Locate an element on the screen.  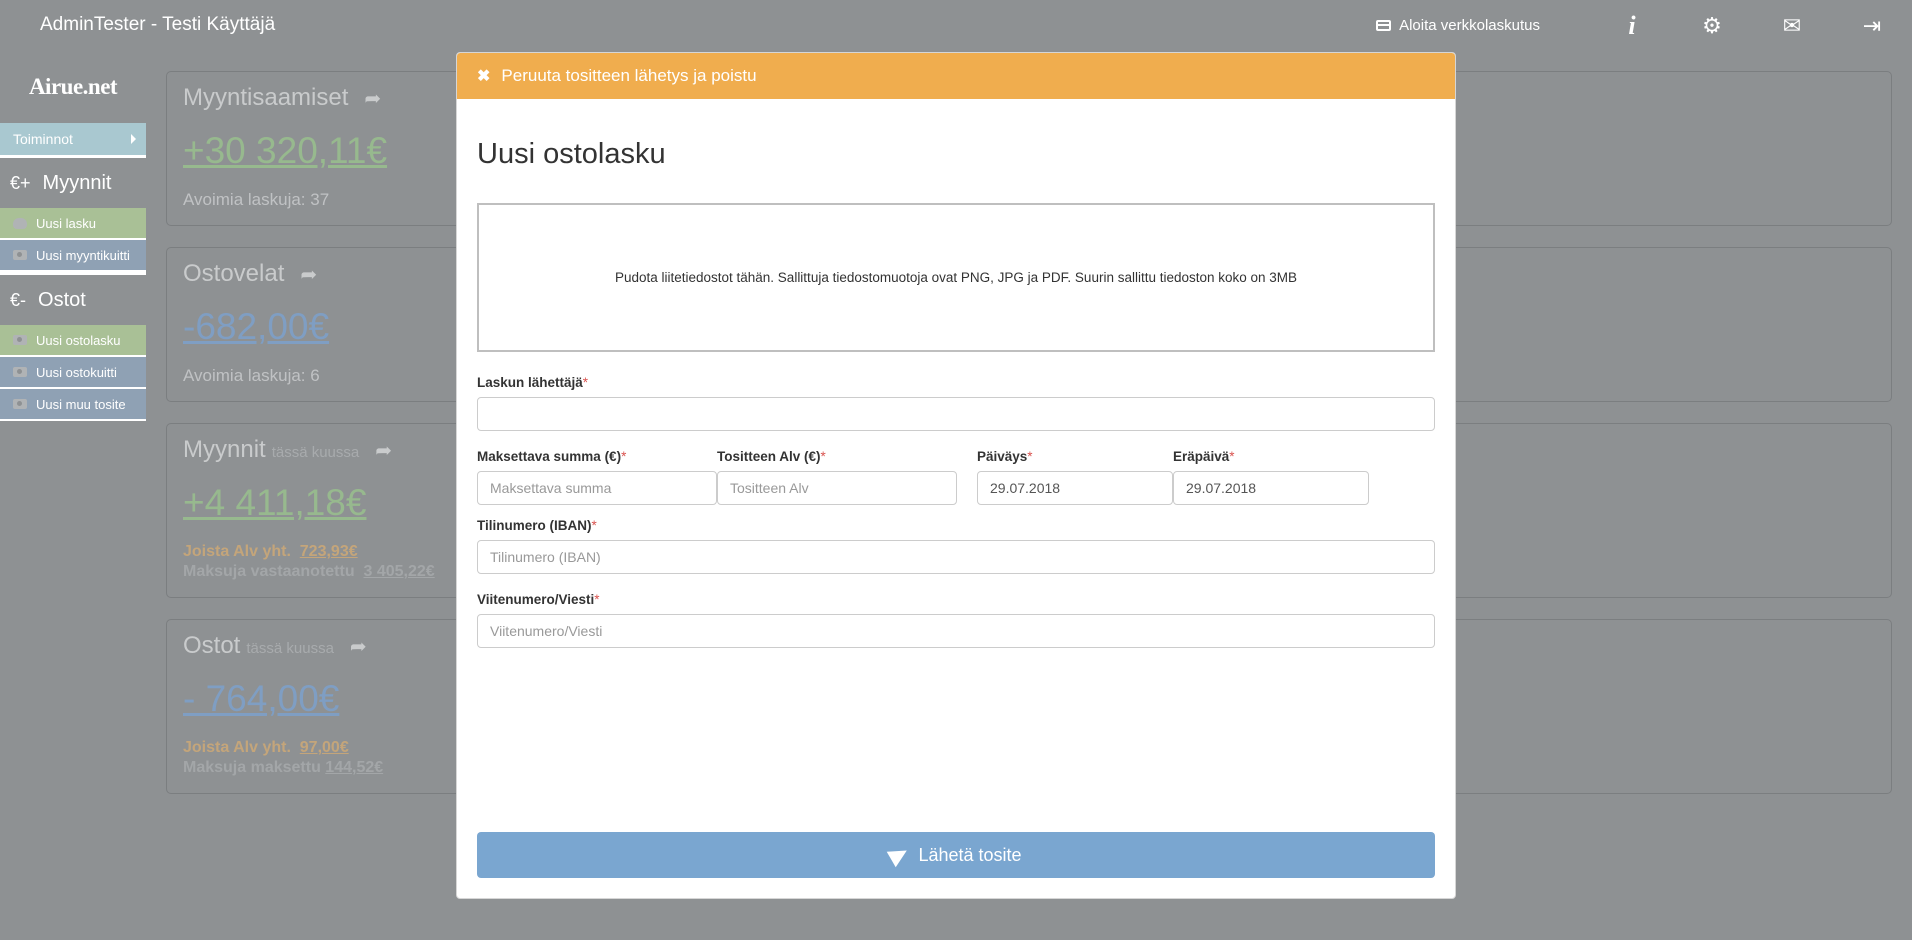
payments-value: 3 405,22€ is located at coordinates (399, 571).